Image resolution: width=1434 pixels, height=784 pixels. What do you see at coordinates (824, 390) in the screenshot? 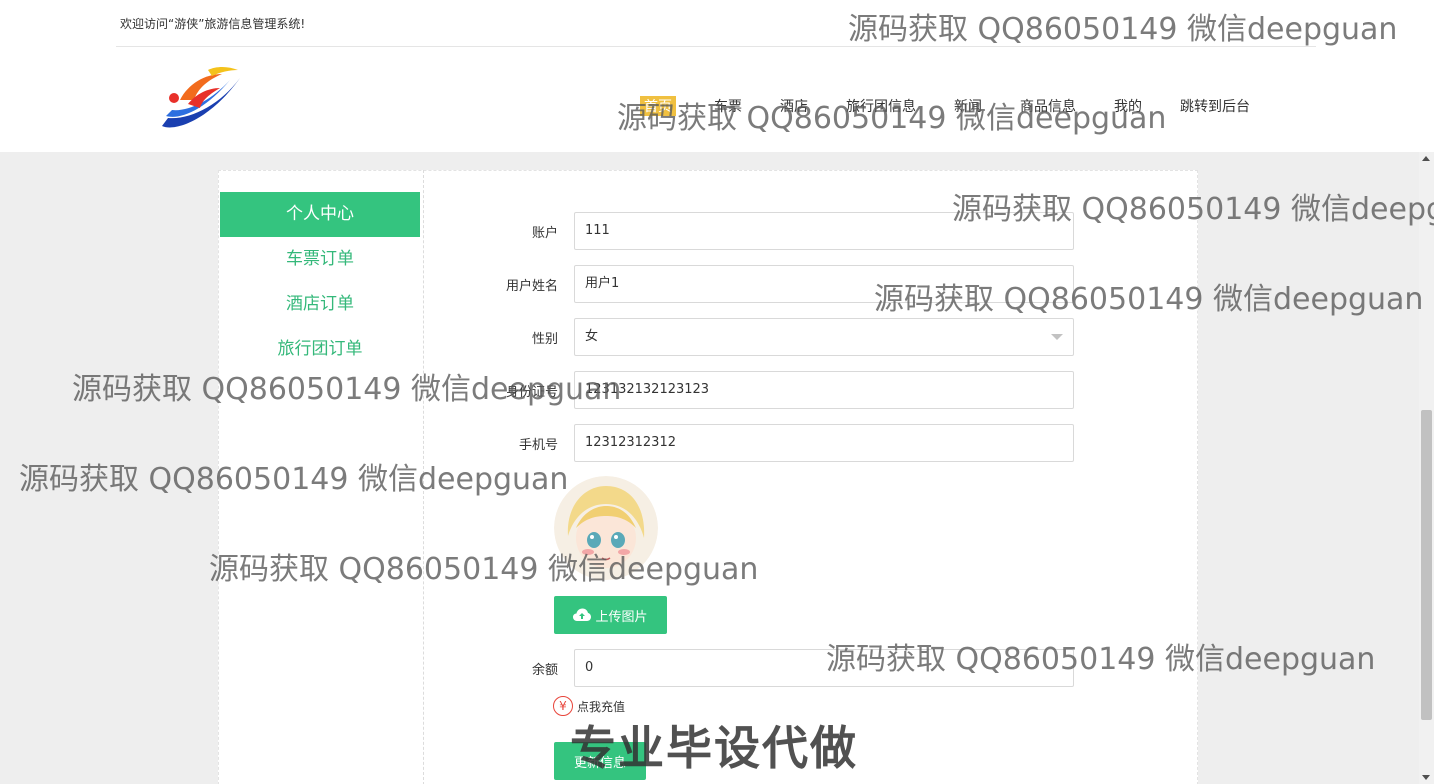
I see `idcard-input: 123132132123123` at bounding box center [824, 390].